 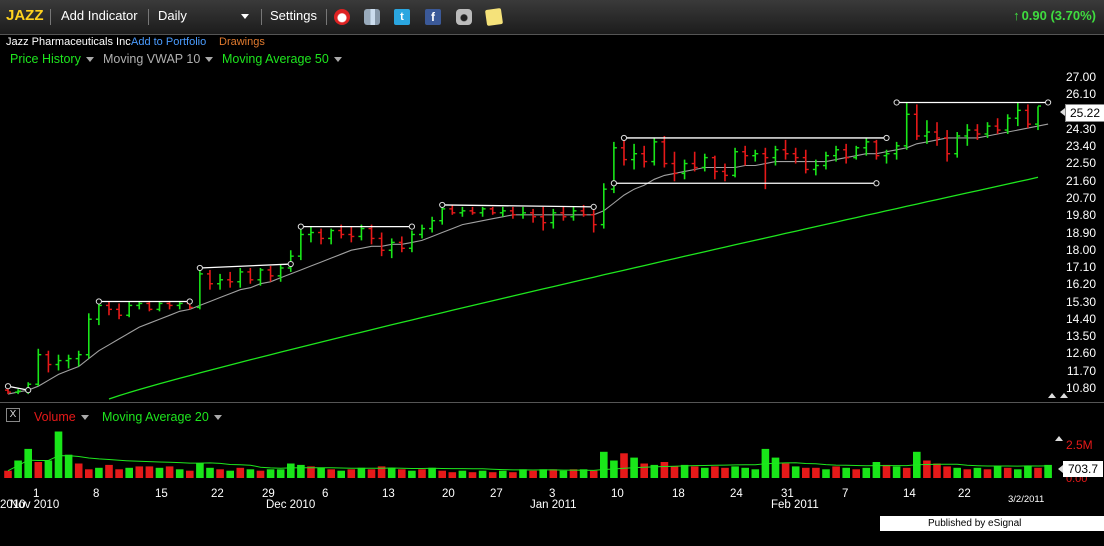 What do you see at coordinates (162, 417) in the screenshot?
I see `ma20-indicator: Moving Average 20` at bounding box center [162, 417].